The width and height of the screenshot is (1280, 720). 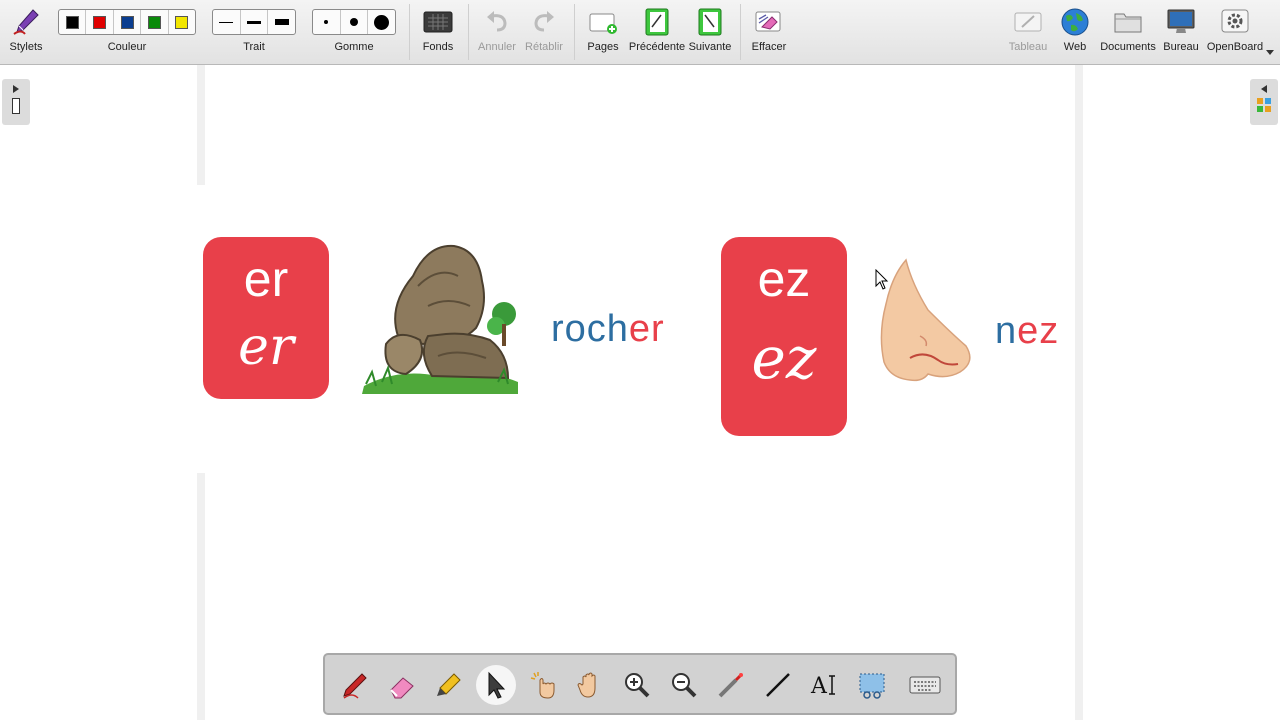 I want to click on zoom-in-icon, so click(x=637, y=685).